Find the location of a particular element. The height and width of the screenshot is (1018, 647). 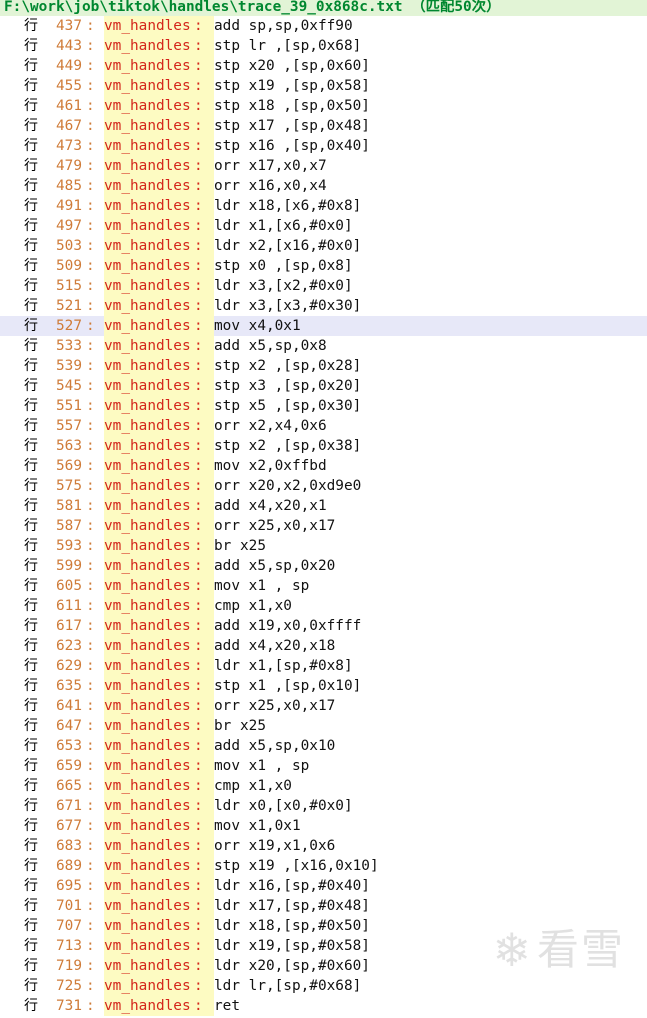

search-result-row: 行 731: vm_handles: ret is located at coordinates (323, 1006).